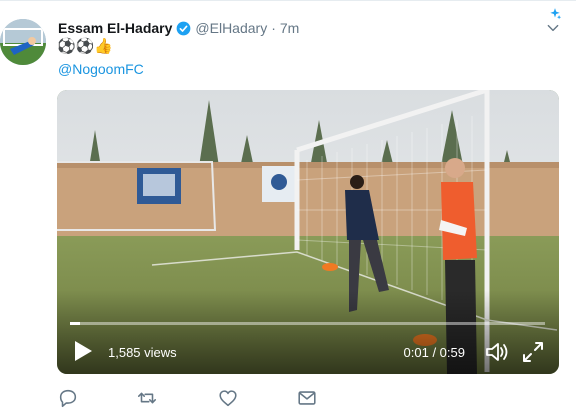 The height and width of the screenshot is (420, 576). I want to click on video-progress-bar, so click(307, 323).